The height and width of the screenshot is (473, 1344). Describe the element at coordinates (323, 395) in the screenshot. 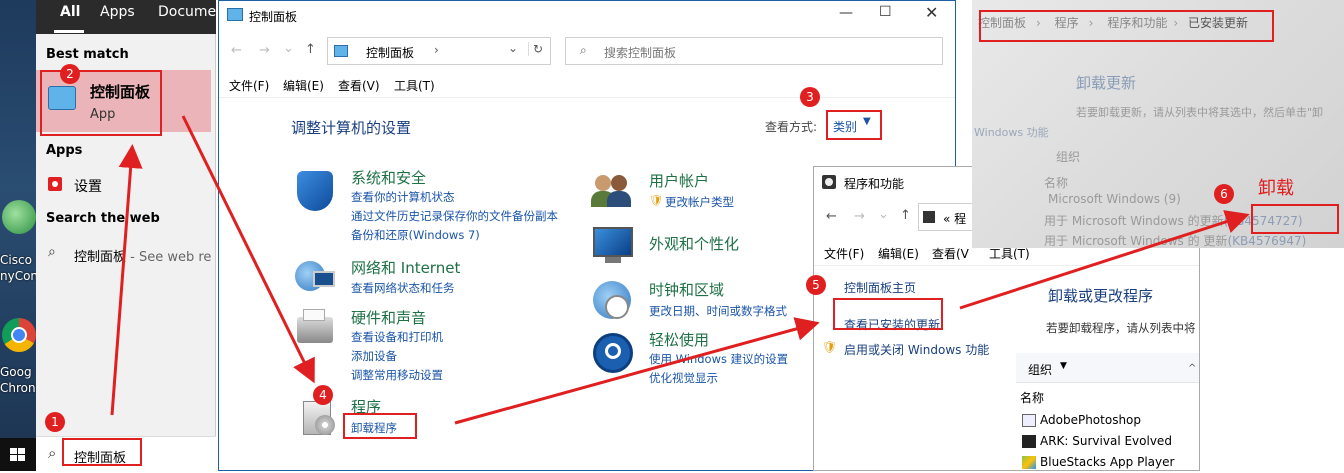

I see `step-badge: 4` at that location.